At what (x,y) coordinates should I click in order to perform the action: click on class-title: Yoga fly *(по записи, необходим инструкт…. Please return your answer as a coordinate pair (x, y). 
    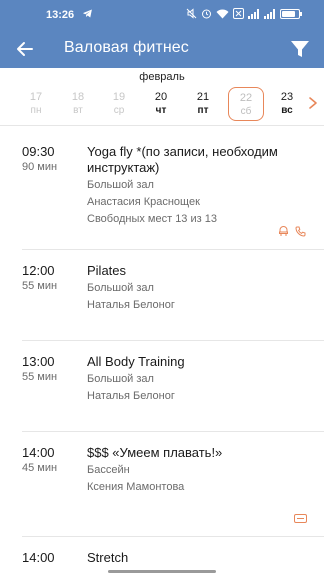
    Looking at the image, I should click on (182, 159).